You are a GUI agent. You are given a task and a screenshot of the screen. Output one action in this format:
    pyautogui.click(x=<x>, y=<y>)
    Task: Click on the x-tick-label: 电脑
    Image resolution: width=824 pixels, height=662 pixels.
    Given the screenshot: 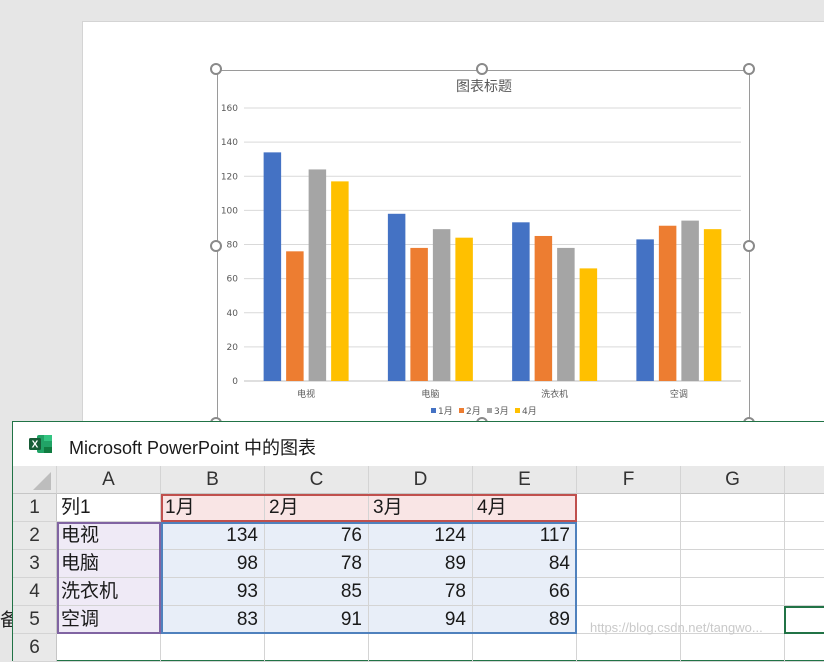 What is the action you would take?
    pyautogui.click(x=430, y=394)
    